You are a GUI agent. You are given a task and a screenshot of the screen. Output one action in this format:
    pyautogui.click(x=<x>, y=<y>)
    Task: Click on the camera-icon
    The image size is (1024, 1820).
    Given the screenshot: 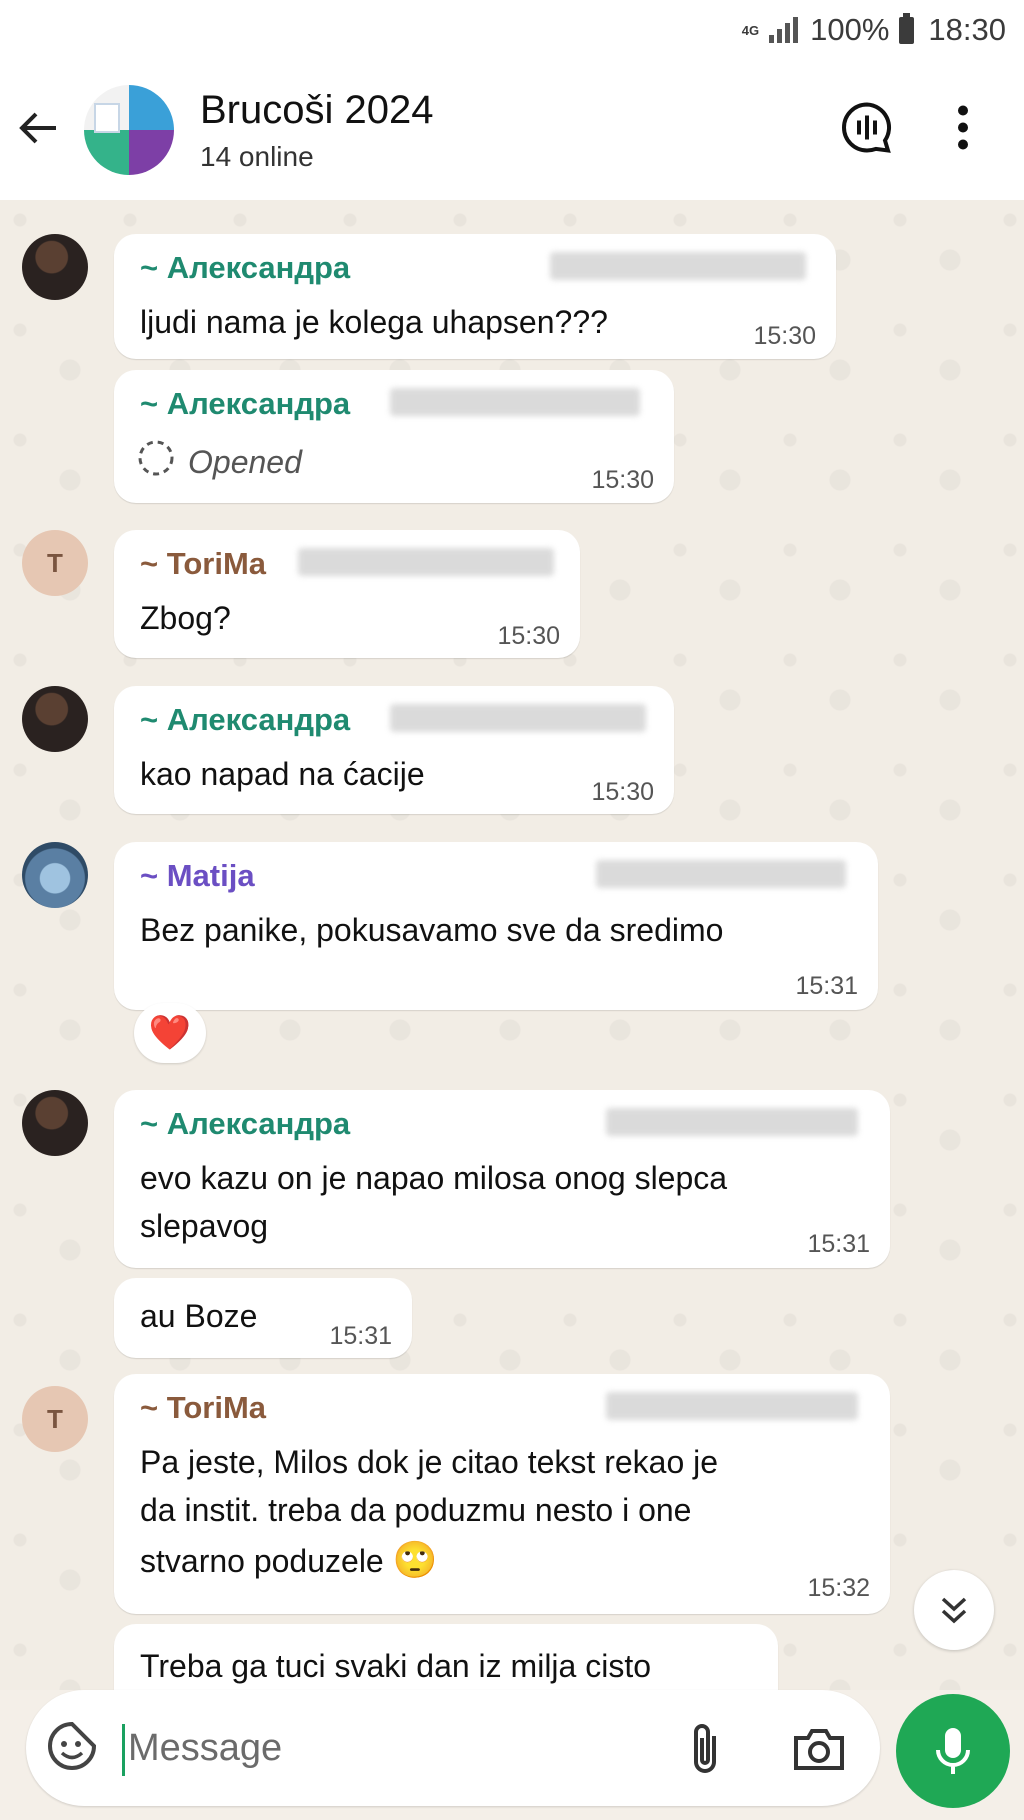 What is the action you would take?
    pyautogui.click(x=819, y=1751)
    